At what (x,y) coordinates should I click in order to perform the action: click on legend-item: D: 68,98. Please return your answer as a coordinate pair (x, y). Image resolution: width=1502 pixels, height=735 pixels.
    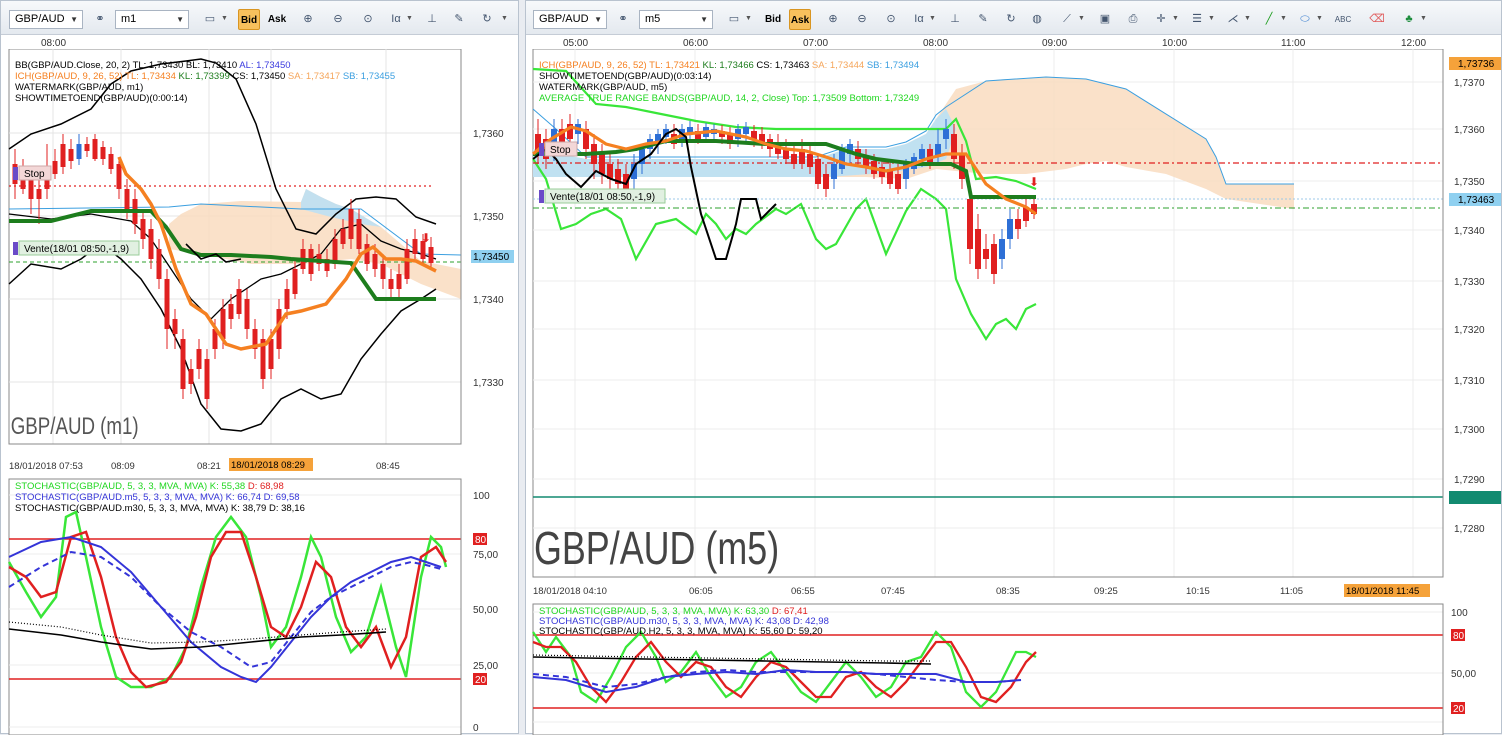
    Looking at the image, I should click on (266, 486).